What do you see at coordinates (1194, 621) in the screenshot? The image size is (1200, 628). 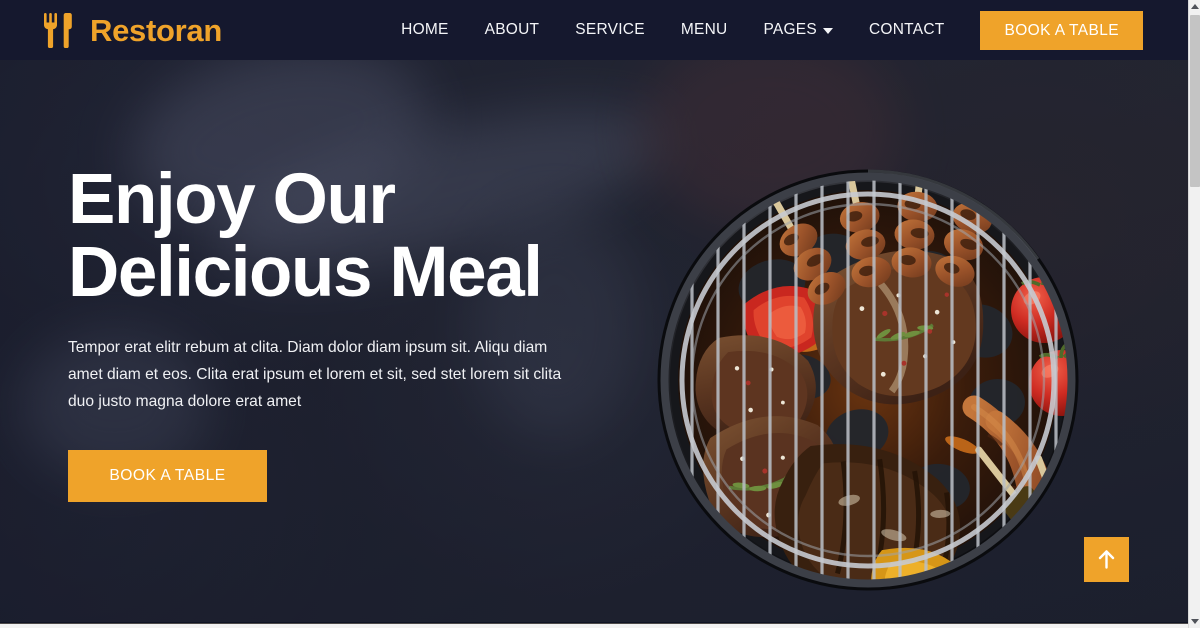 I see `scroll-down-arrow-icon` at bounding box center [1194, 621].